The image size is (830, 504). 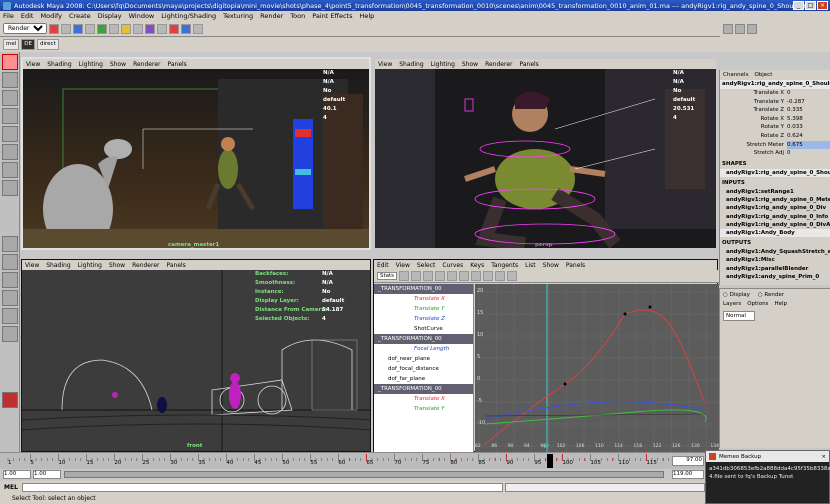 What do you see at coordinates (80, 16) in the screenshot?
I see `menu-create: Create` at bounding box center [80, 16].